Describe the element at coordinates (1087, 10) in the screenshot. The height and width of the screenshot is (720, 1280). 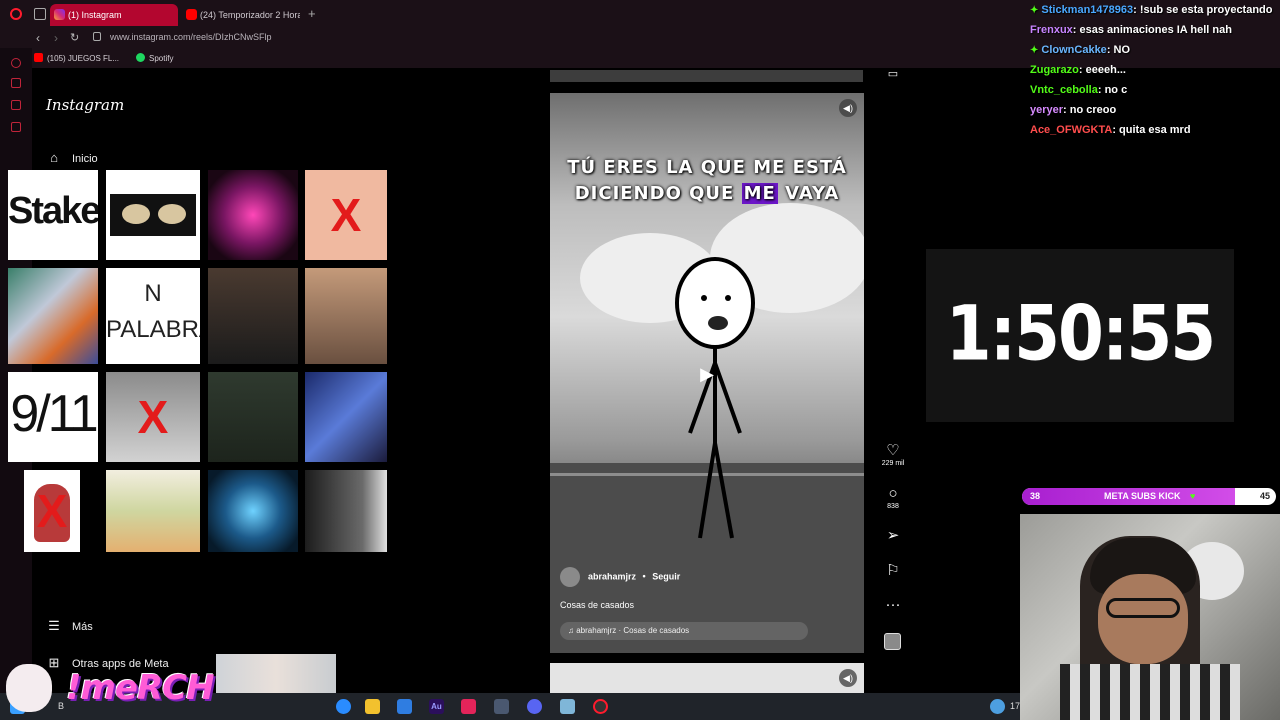
I see `chat-username: Stickman1478963` at that location.